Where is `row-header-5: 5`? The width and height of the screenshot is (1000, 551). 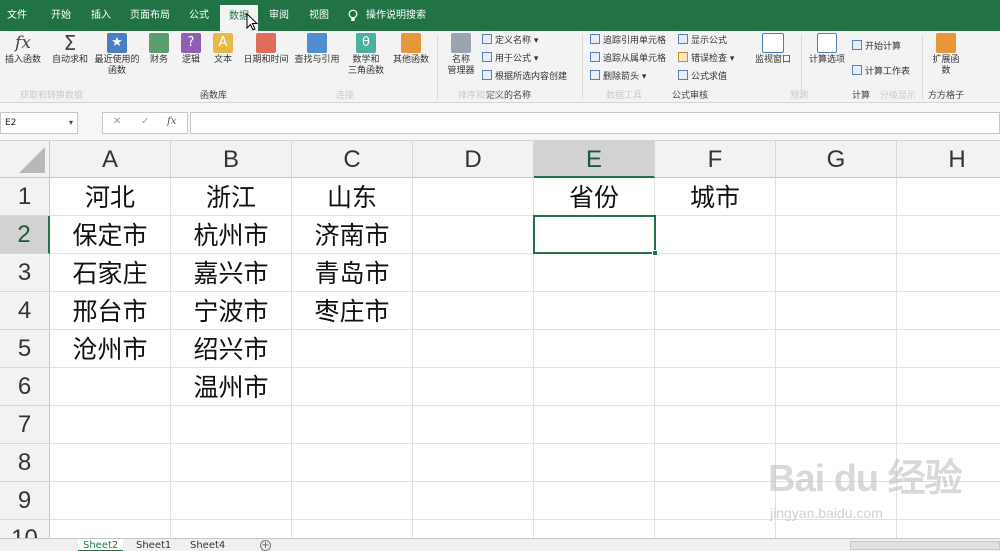
row-header-5: 5 is located at coordinates (25, 349).